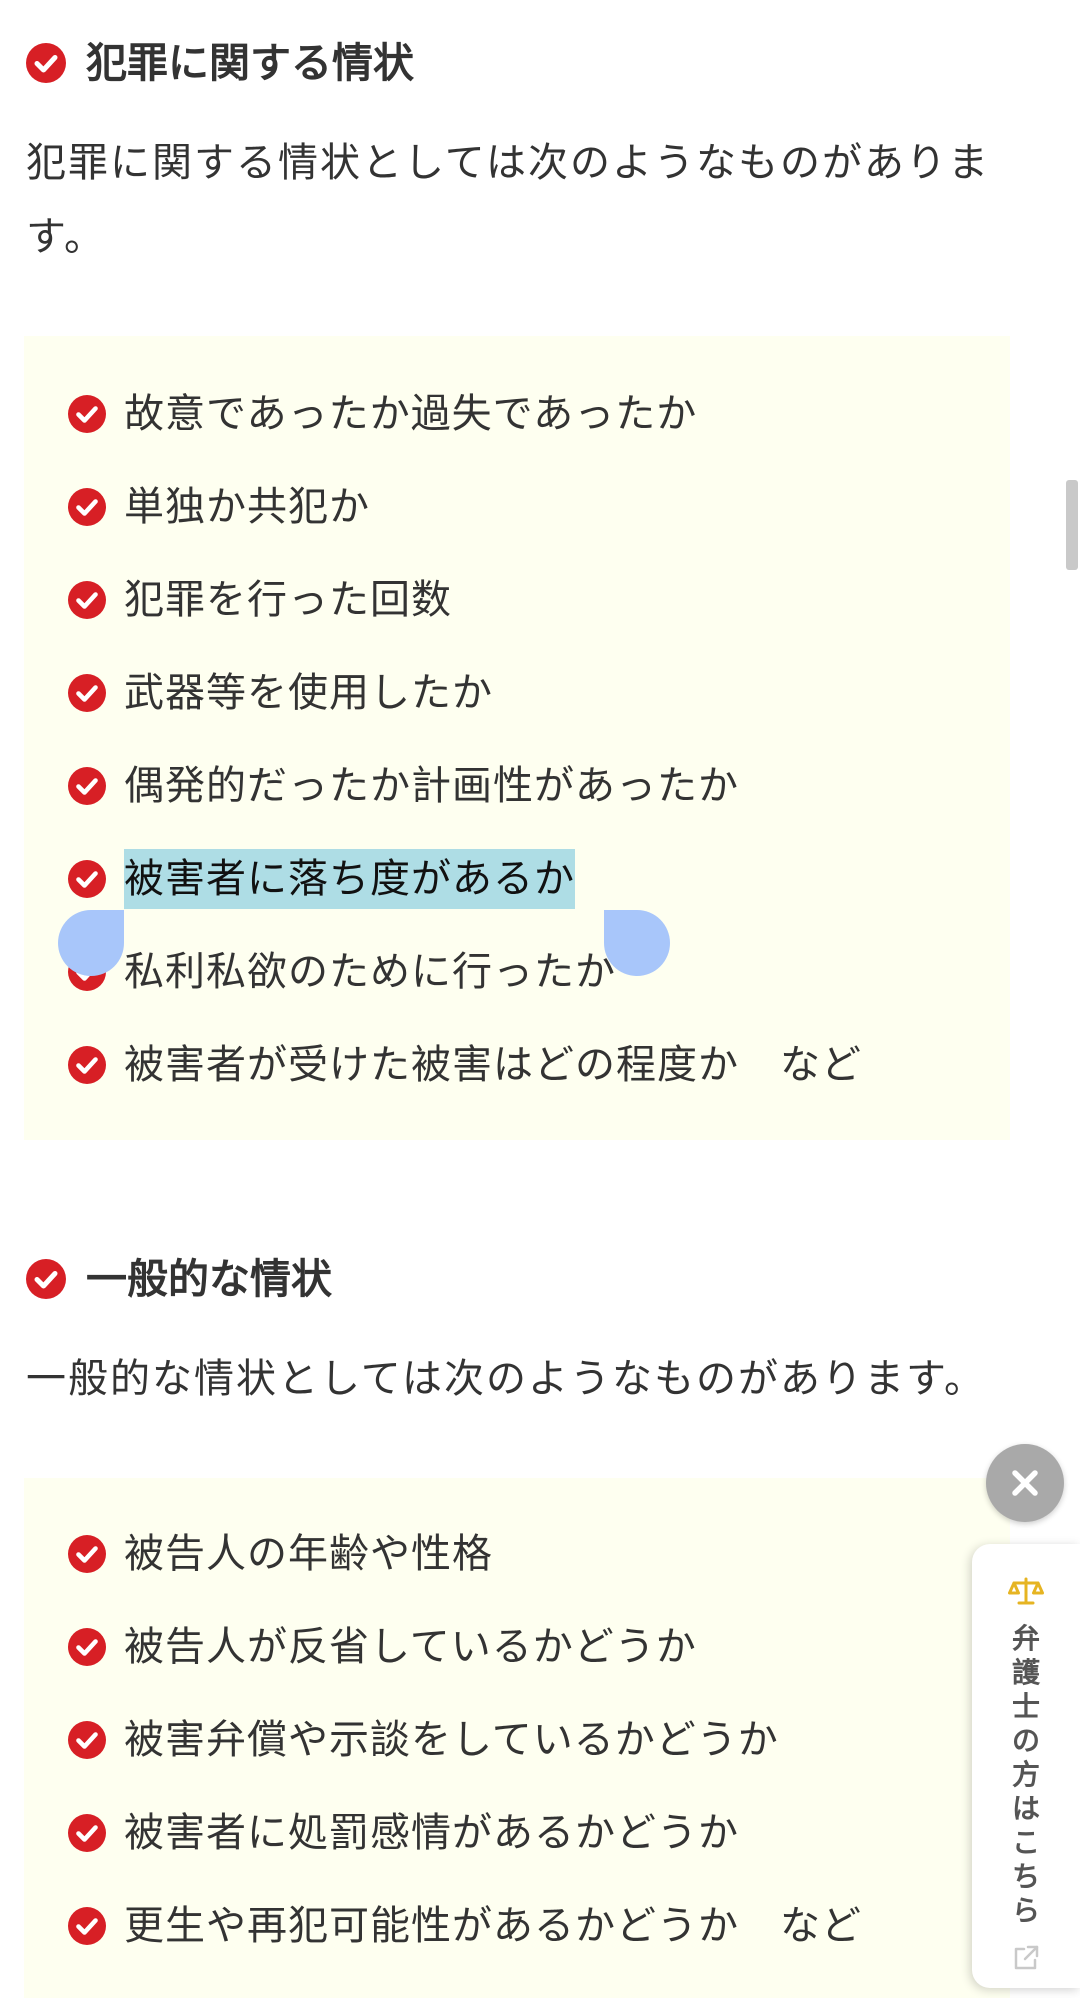 The image size is (1080, 1998). I want to click on list-item-label: 私利私欲のために行ったか, so click(370, 972).